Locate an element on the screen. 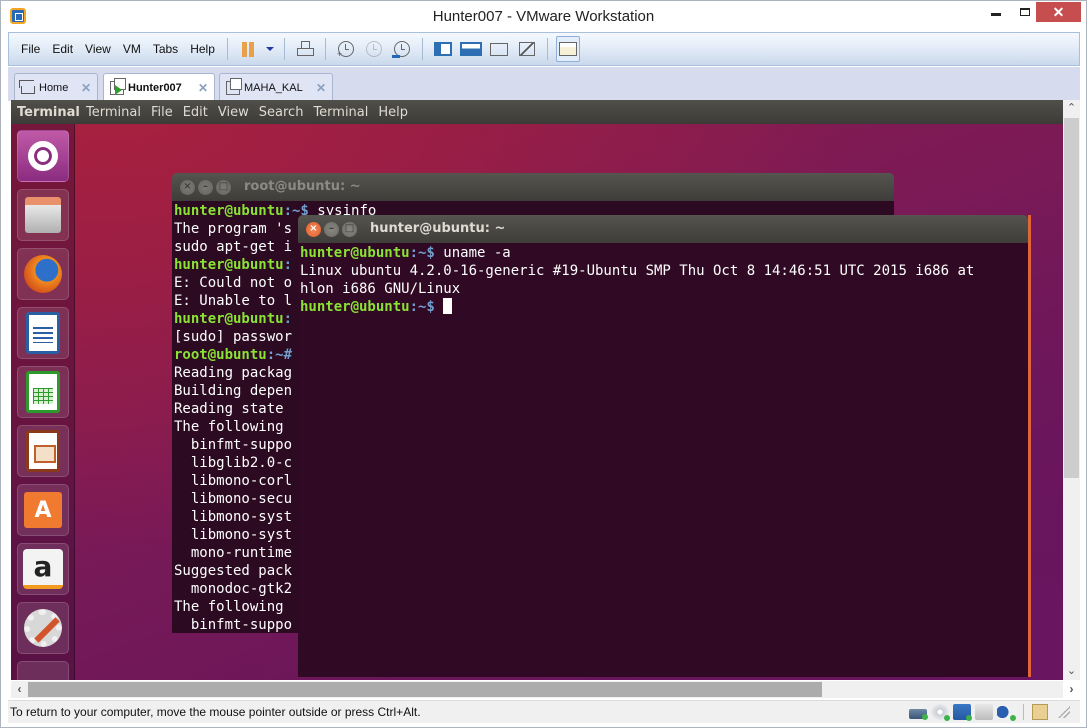 Image resolution: width=1087 pixels, height=728 pixels. menu-edit: Edit is located at coordinates (62, 49).